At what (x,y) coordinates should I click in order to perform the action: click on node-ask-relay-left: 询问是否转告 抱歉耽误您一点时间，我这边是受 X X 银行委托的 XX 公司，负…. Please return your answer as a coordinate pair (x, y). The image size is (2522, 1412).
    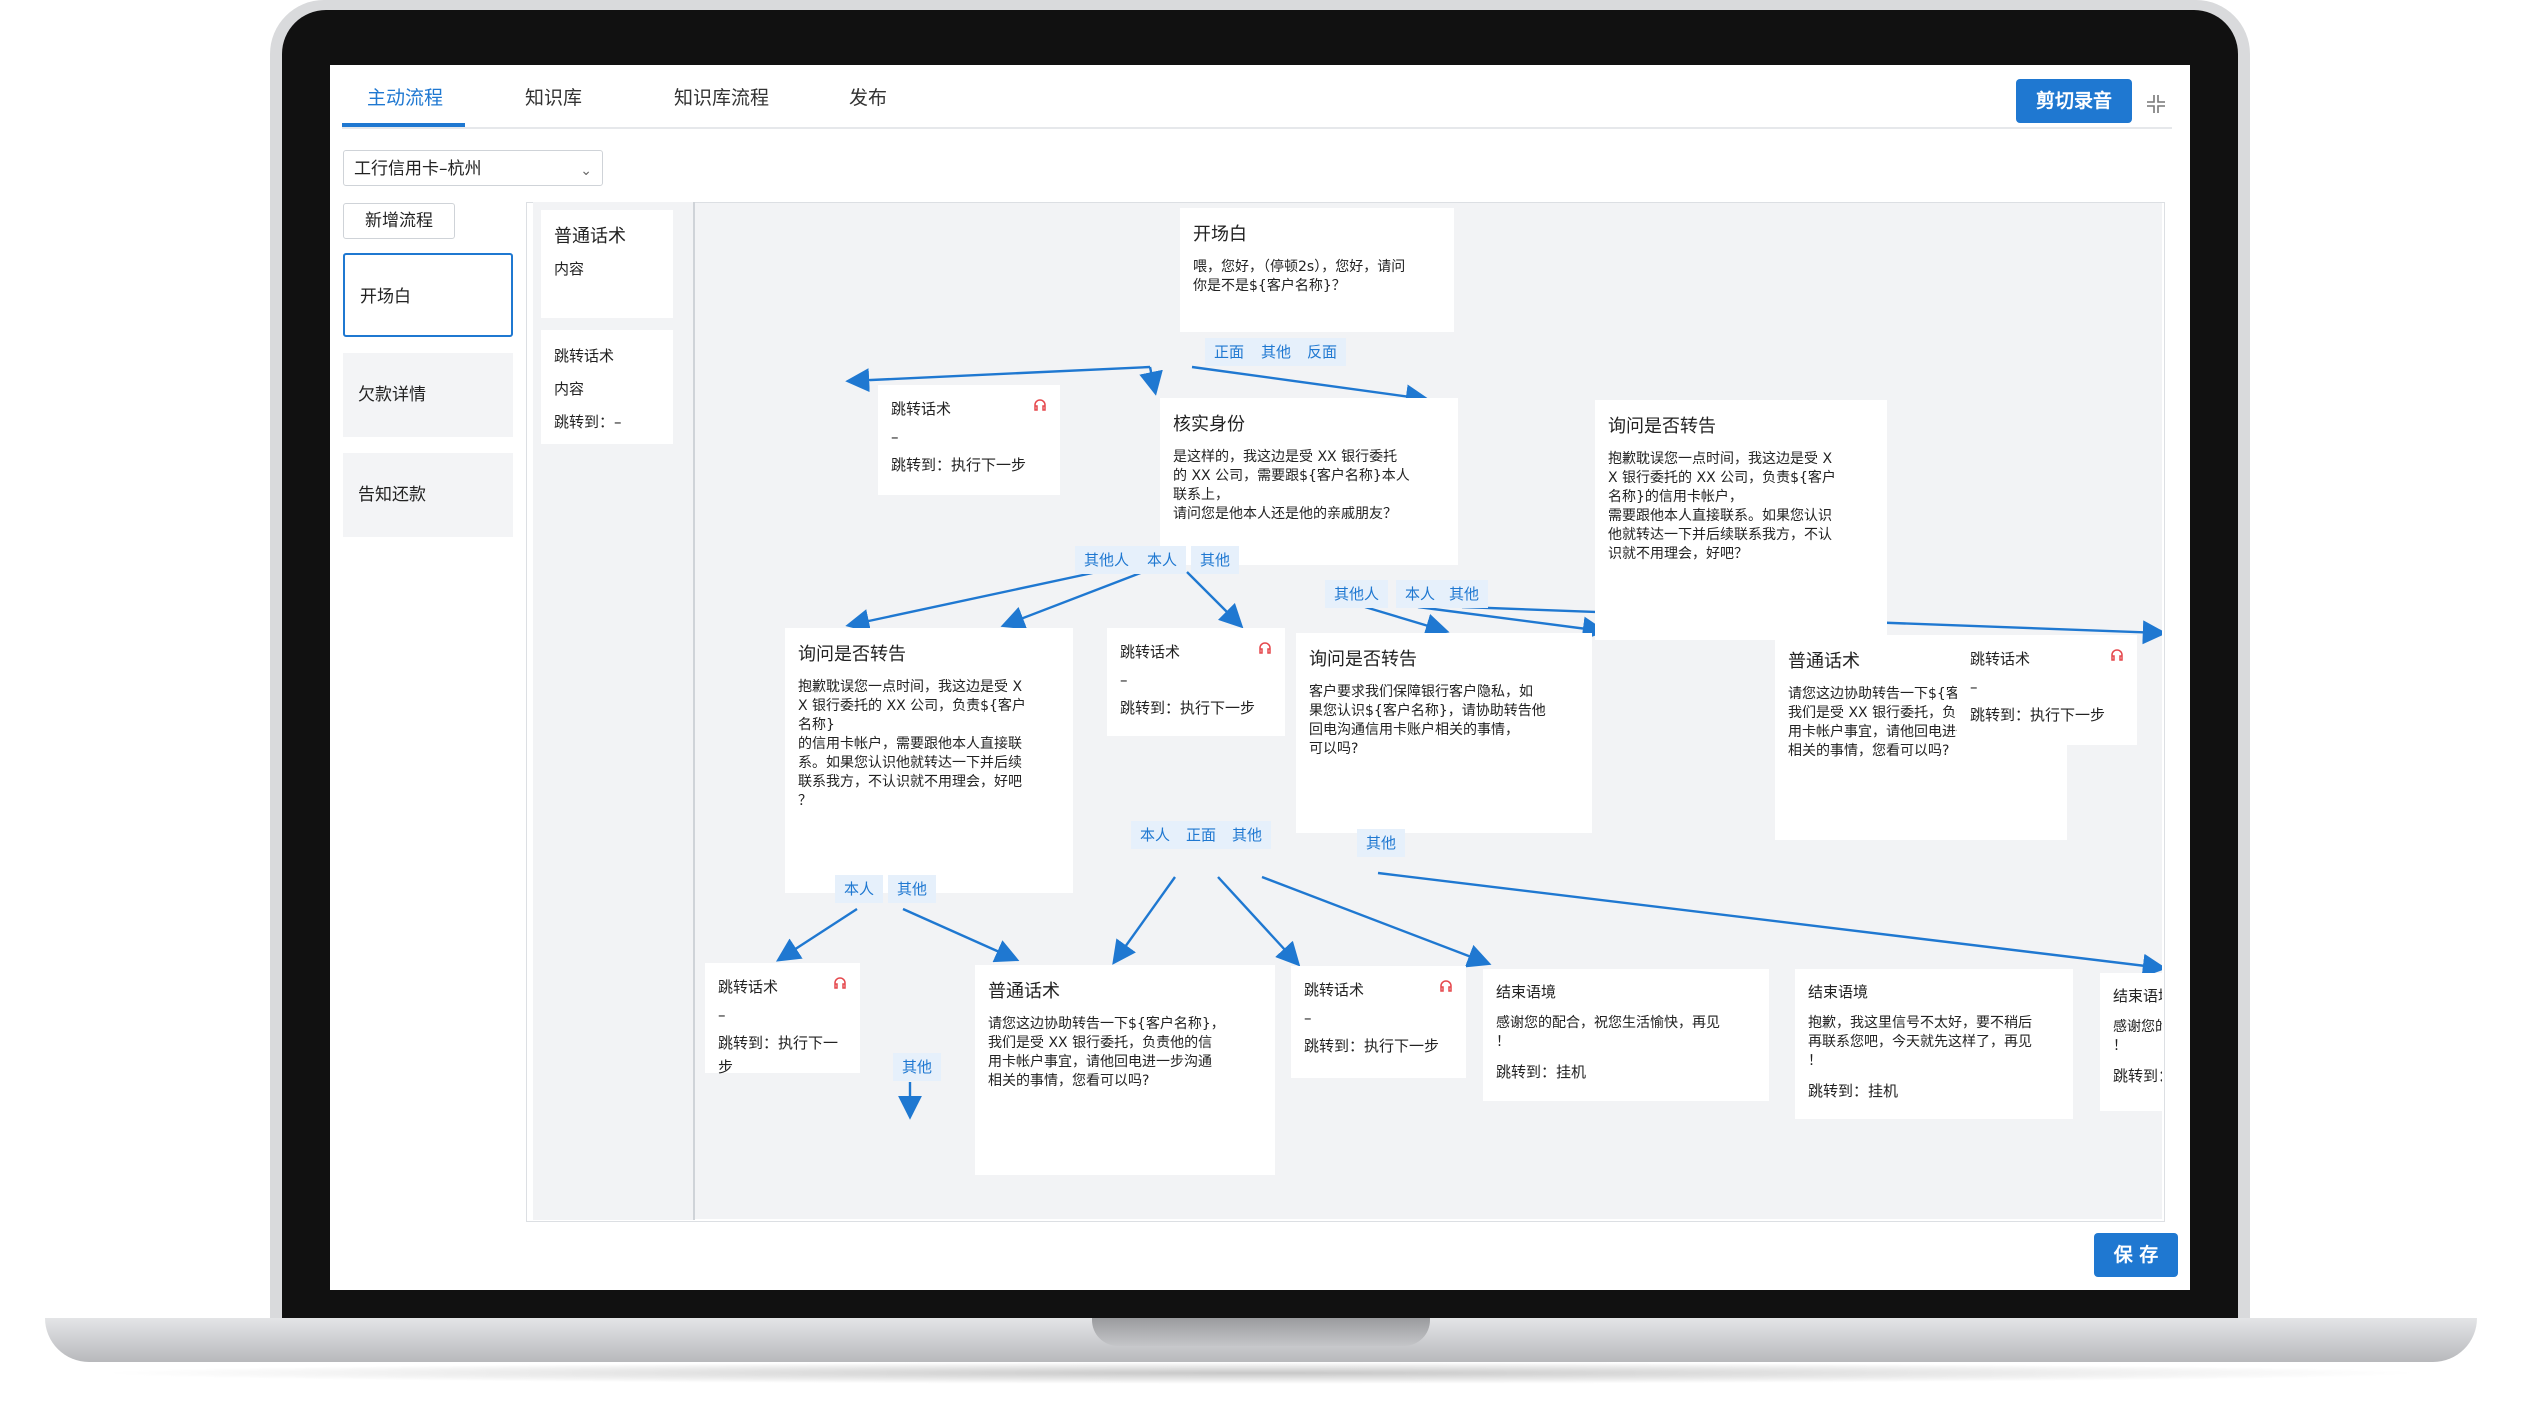
    Looking at the image, I should click on (929, 760).